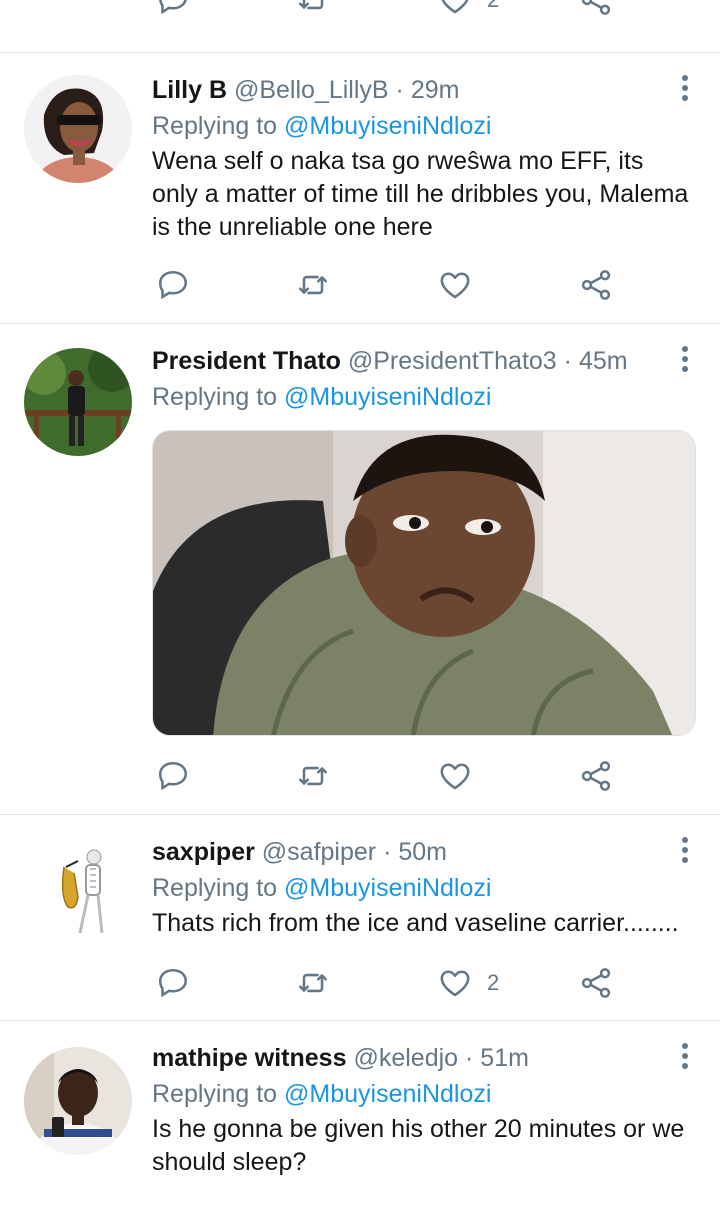  Describe the element at coordinates (452, 361) in the screenshot. I see `user-handle: @PresidentThato3` at that location.